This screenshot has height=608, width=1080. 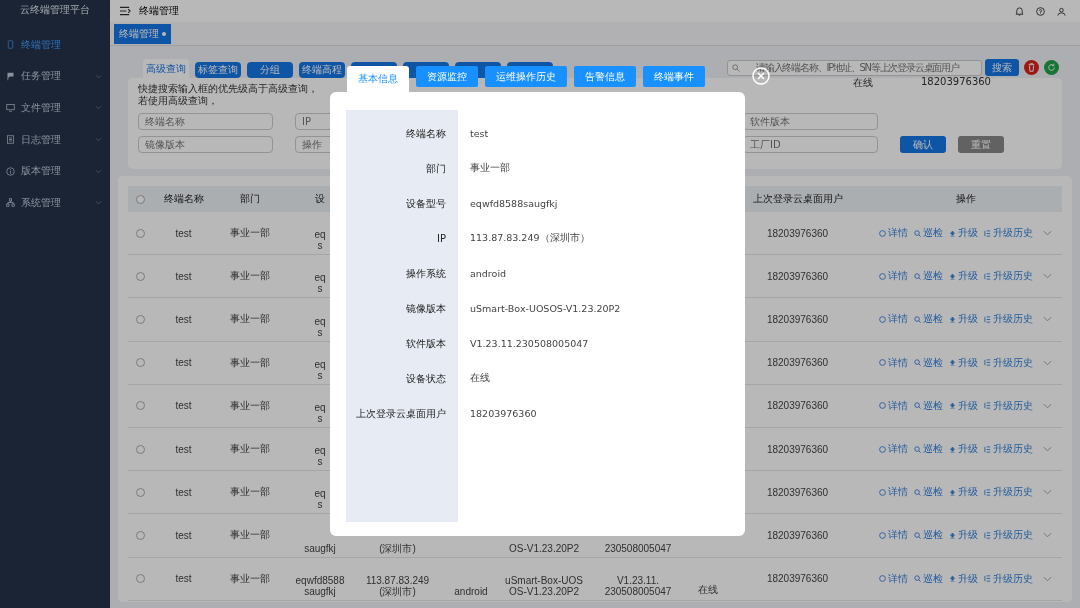 What do you see at coordinates (471, 591) in the screenshot?
I see `table-cell: android` at bounding box center [471, 591].